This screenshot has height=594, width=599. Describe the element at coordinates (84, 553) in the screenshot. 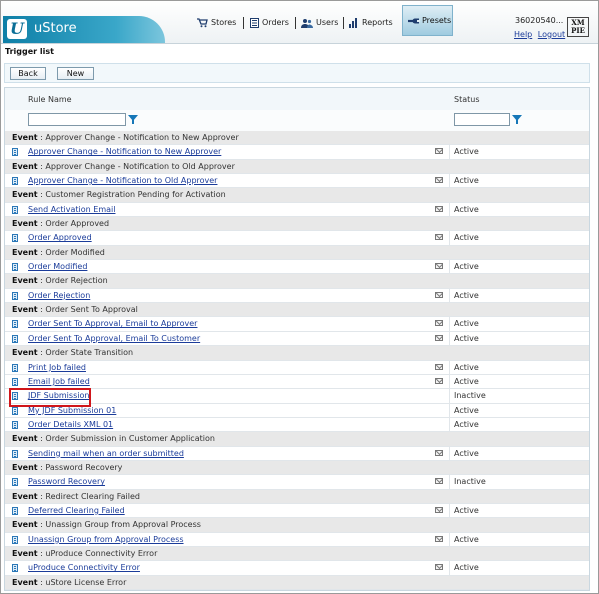

I see `event-label: Event : uProduce Connectivity Error` at that location.